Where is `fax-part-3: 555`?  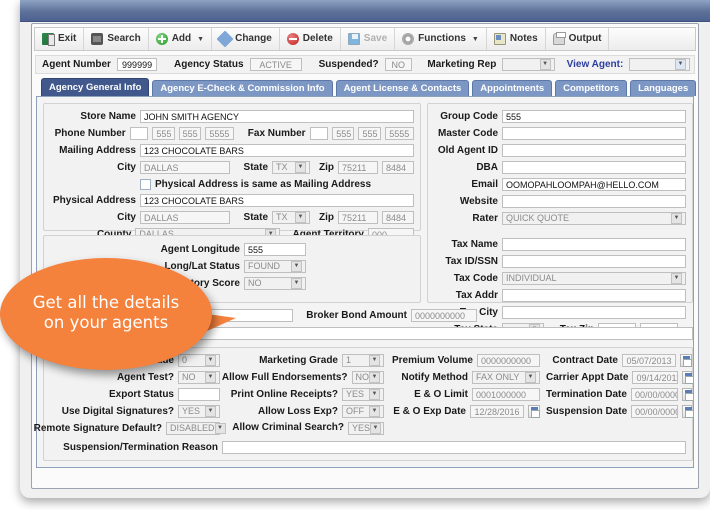
fax-part-3: 555 is located at coordinates (369, 133).